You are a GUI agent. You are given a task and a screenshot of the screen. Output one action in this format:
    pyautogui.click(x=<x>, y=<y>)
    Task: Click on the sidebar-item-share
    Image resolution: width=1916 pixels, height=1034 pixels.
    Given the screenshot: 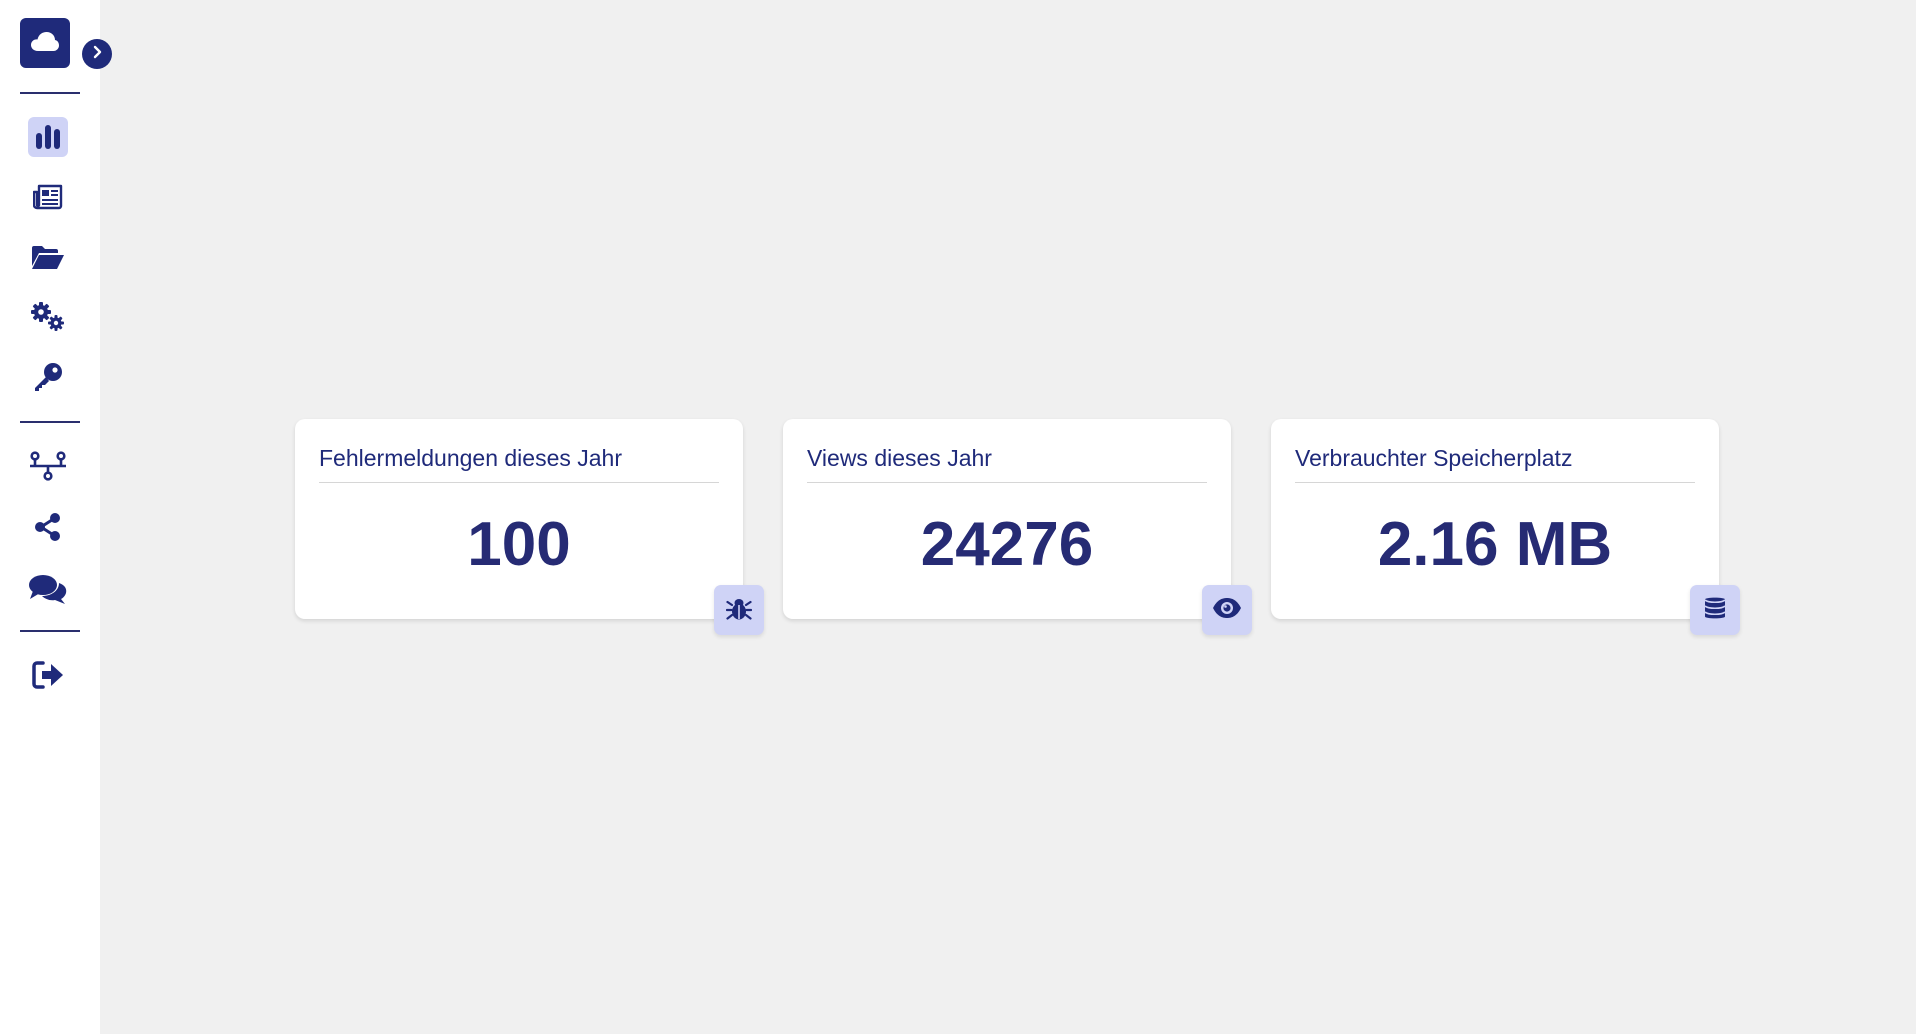 What is the action you would take?
    pyautogui.click(x=48, y=527)
    